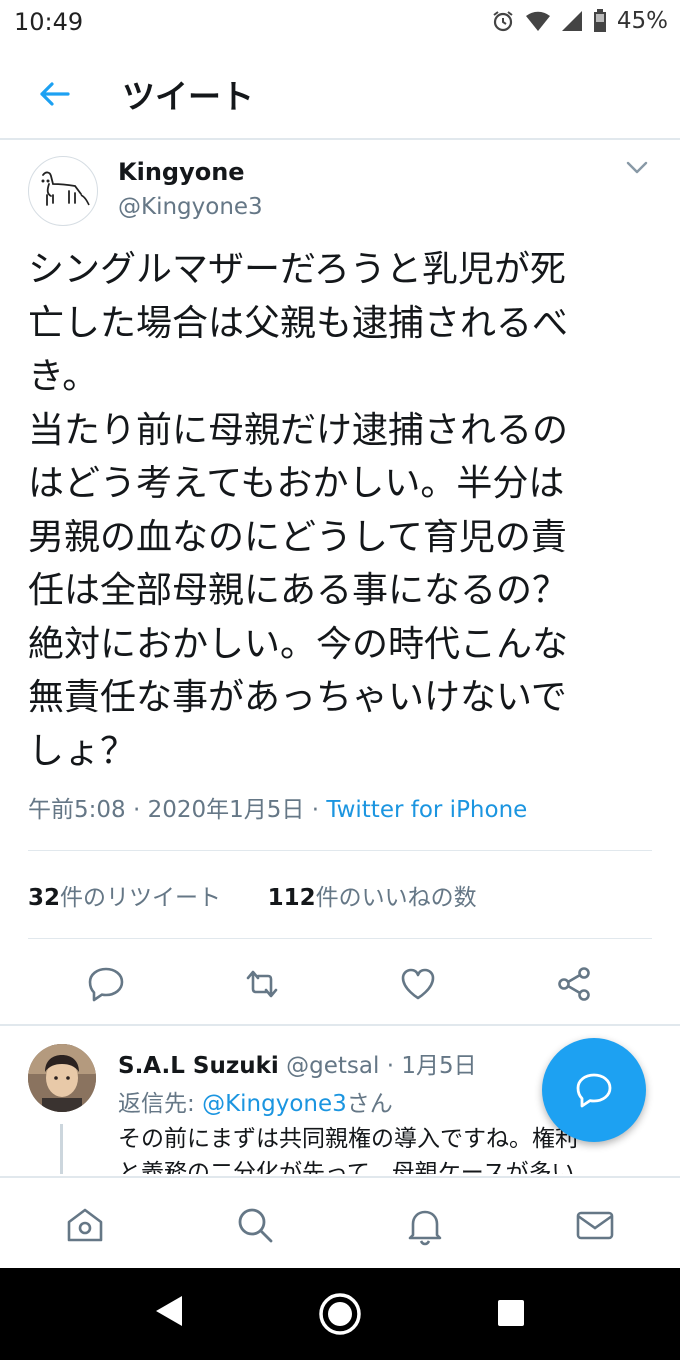 Image resolution: width=680 pixels, height=1360 pixels. I want to click on section-divider, so click(340, 1025).